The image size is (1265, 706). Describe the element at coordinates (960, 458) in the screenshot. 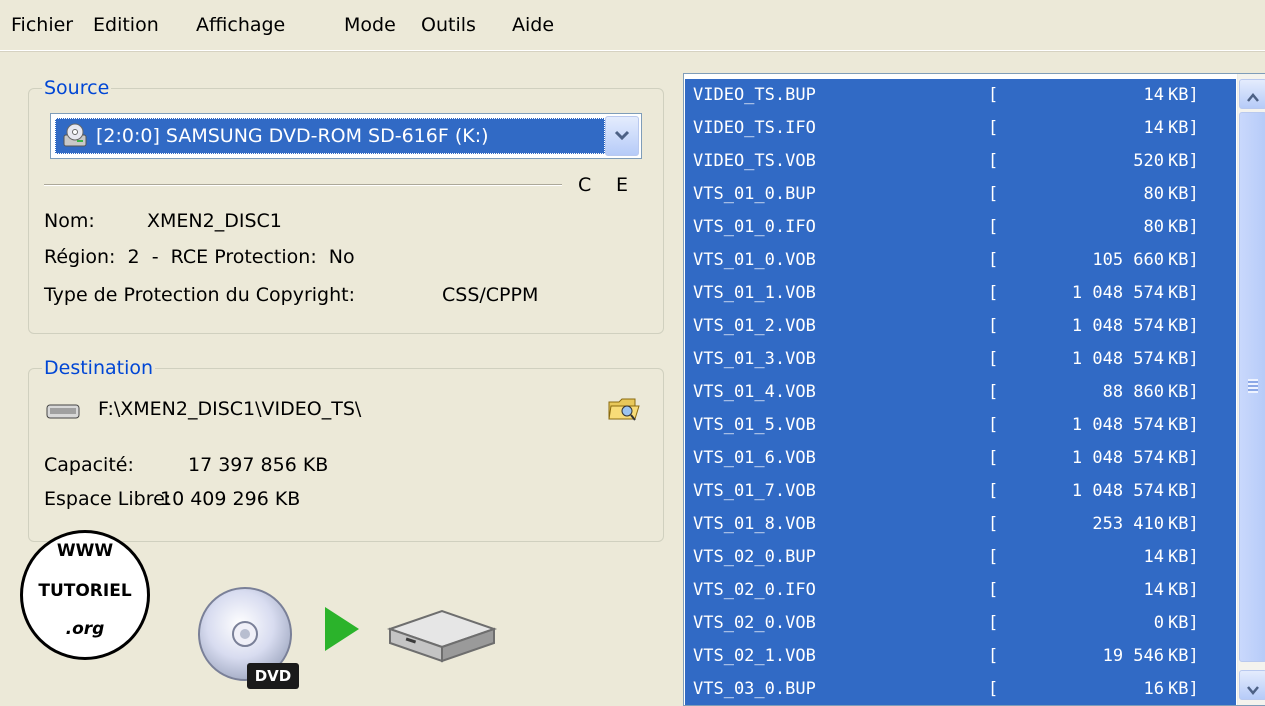

I see `file-row: VTS_01_6.VOB [1 048 574 KB]` at that location.